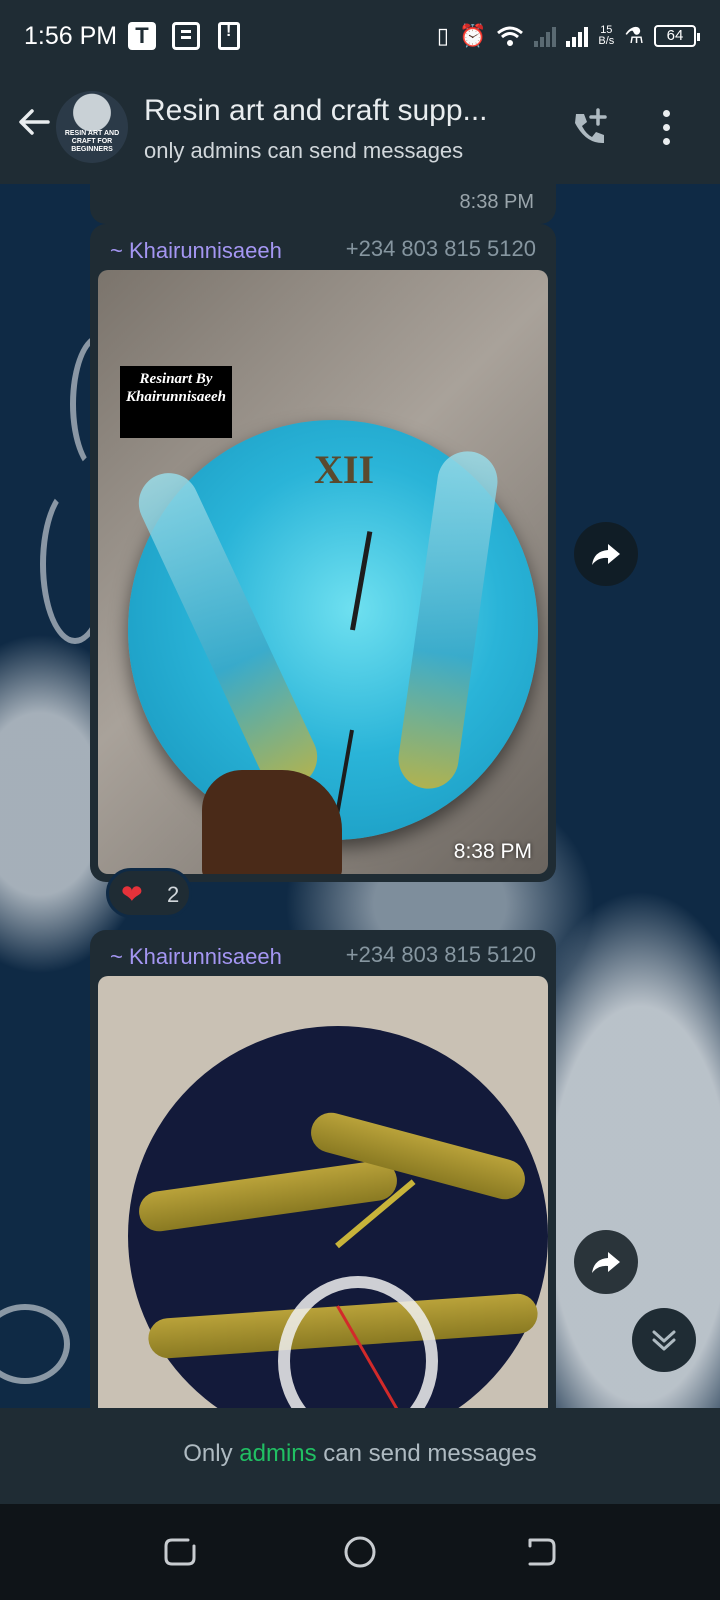 The width and height of the screenshot is (720, 1600). Describe the element at coordinates (496, 202) in the screenshot. I see `message-time: 8:38 PM` at that location.